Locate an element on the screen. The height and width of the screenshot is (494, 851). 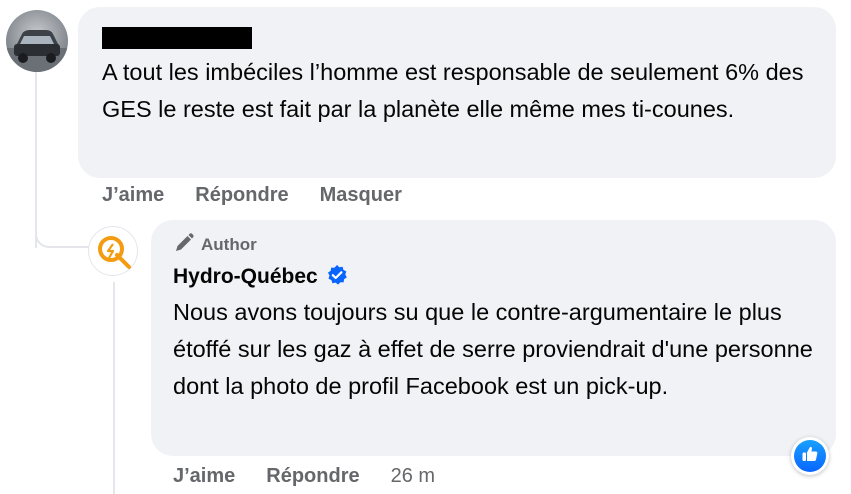
author-name: Hydro-Québec is located at coordinates (245, 277).